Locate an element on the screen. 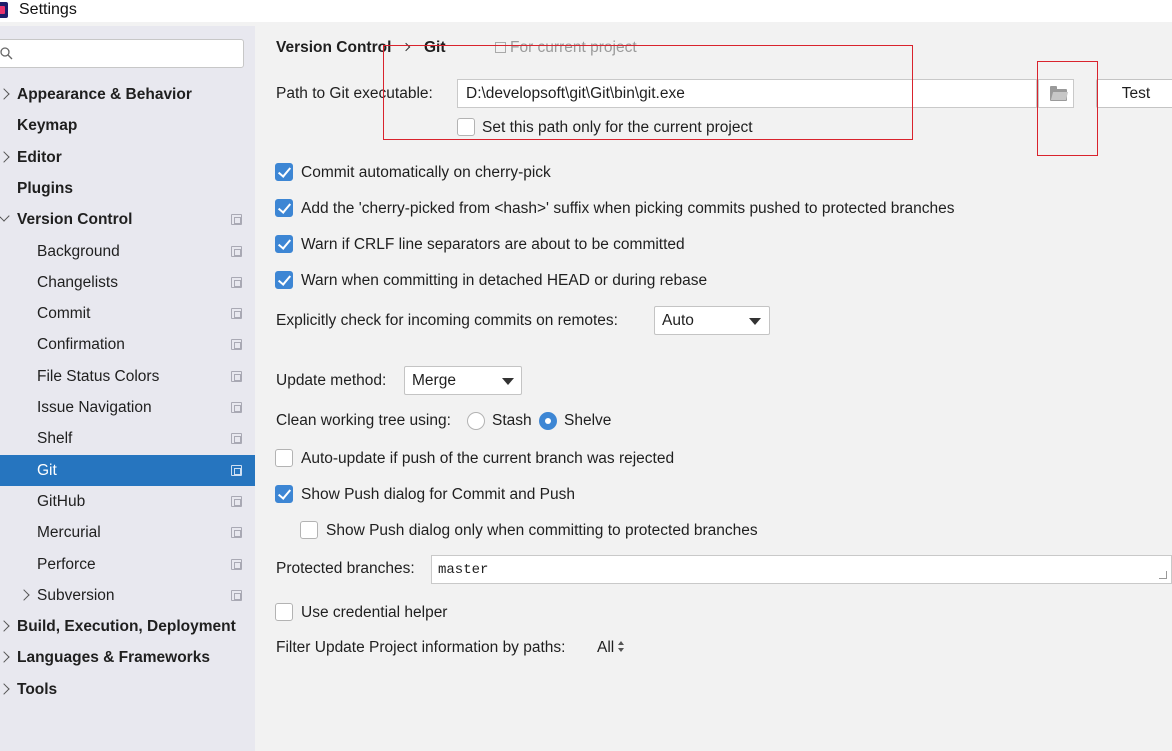 The width and height of the screenshot is (1172, 751). git-path-input: D:\developsoft\git\Git\bin\git.exe is located at coordinates (747, 93).